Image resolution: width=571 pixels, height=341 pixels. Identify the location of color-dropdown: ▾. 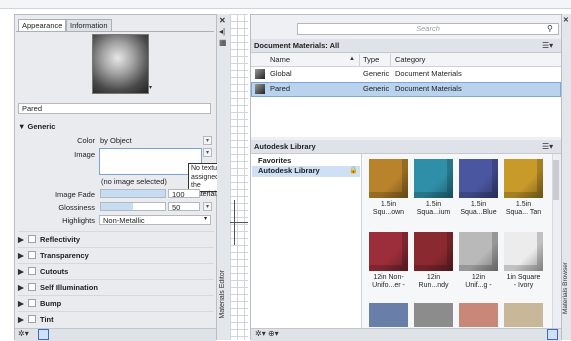
(207, 140).